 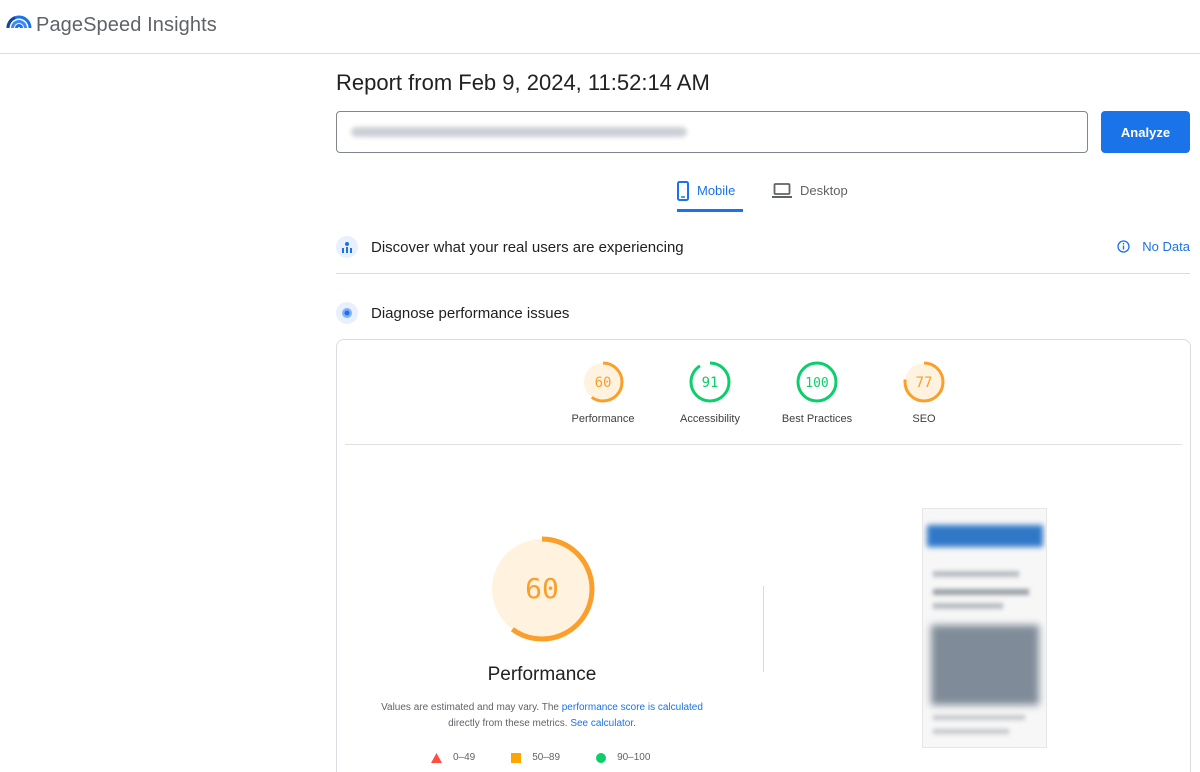 What do you see at coordinates (683, 191) in the screenshot?
I see `smartphone-icon` at bounding box center [683, 191].